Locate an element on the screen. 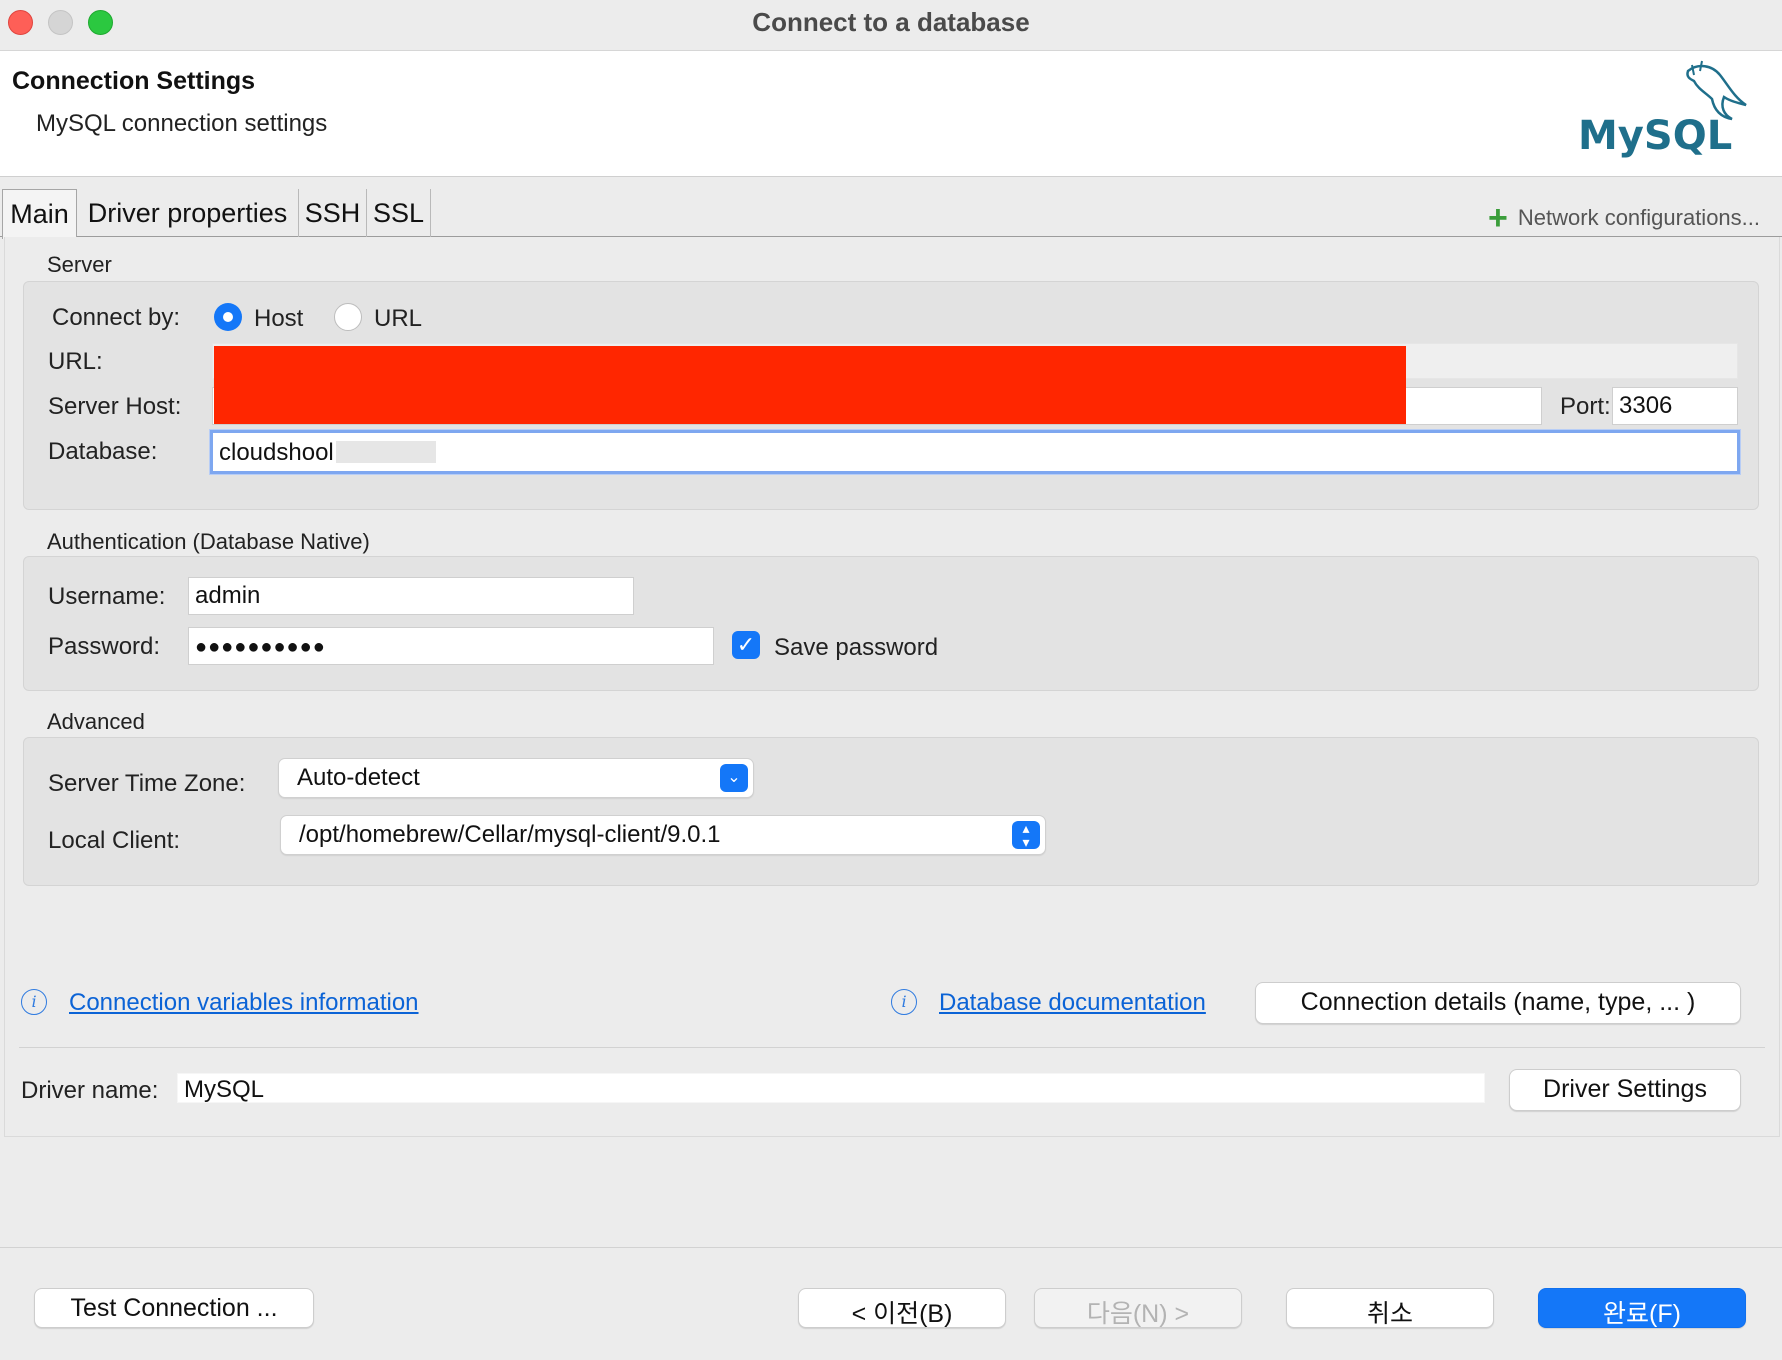 This screenshot has width=1782, height=1360. connection-details-button: Connection details (name, type, ... ) is located at coordinates (1498, 1003).